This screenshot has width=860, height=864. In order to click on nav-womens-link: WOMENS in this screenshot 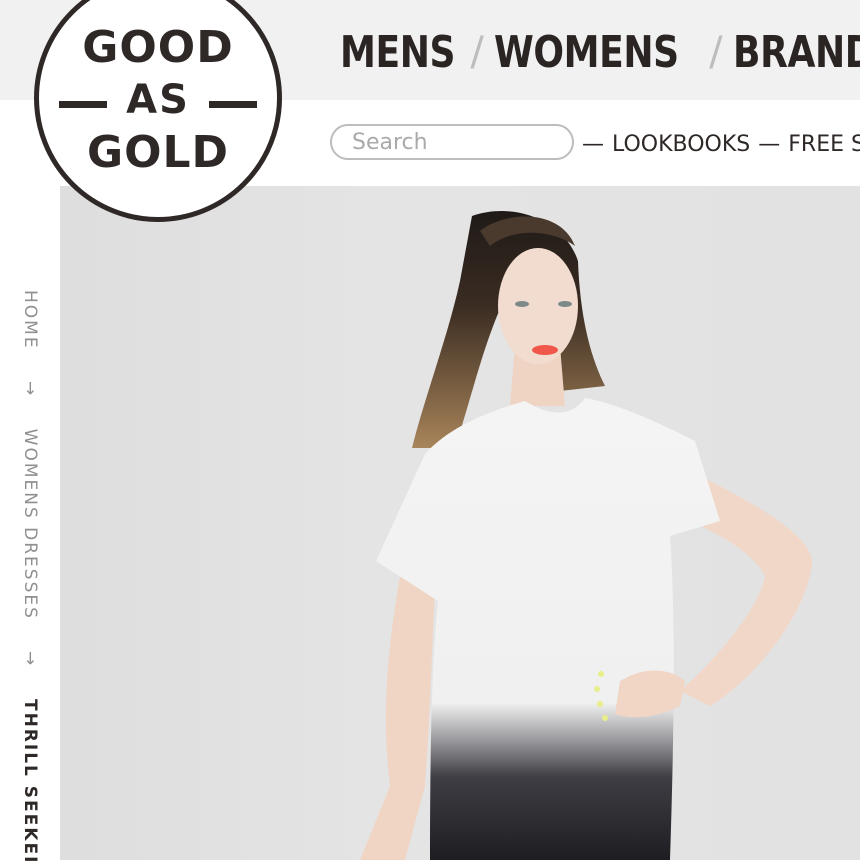, I will do `click(586, 52)`.